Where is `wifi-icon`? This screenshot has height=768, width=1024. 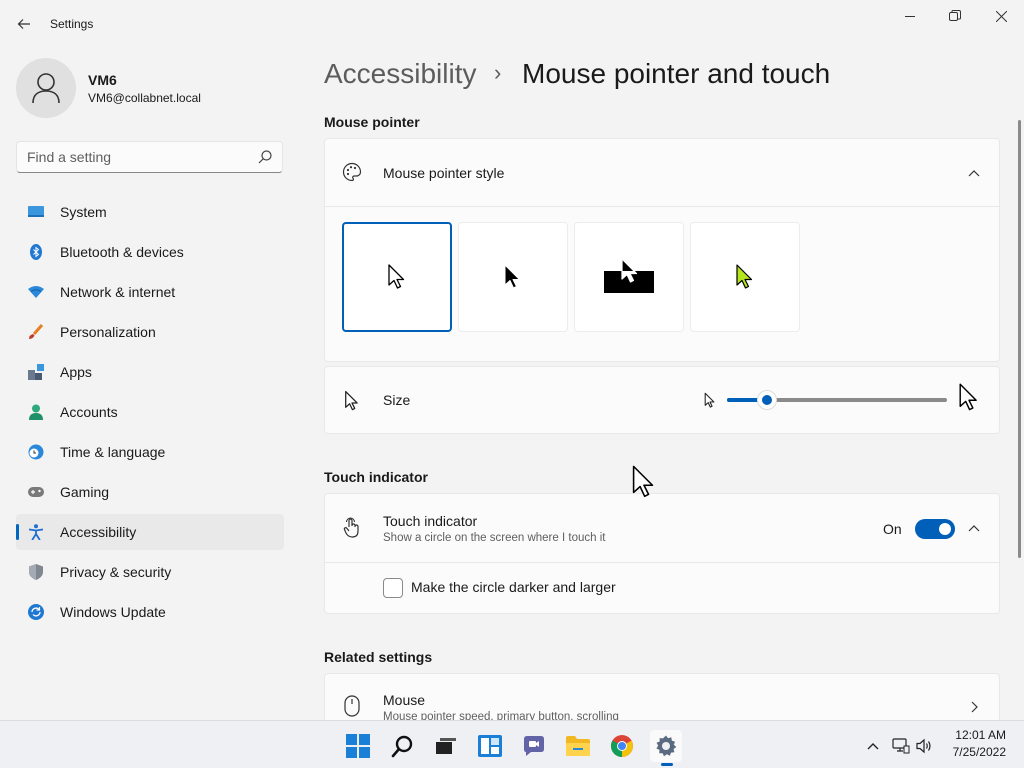 wifi-icon is located at coordinates (36, 292).